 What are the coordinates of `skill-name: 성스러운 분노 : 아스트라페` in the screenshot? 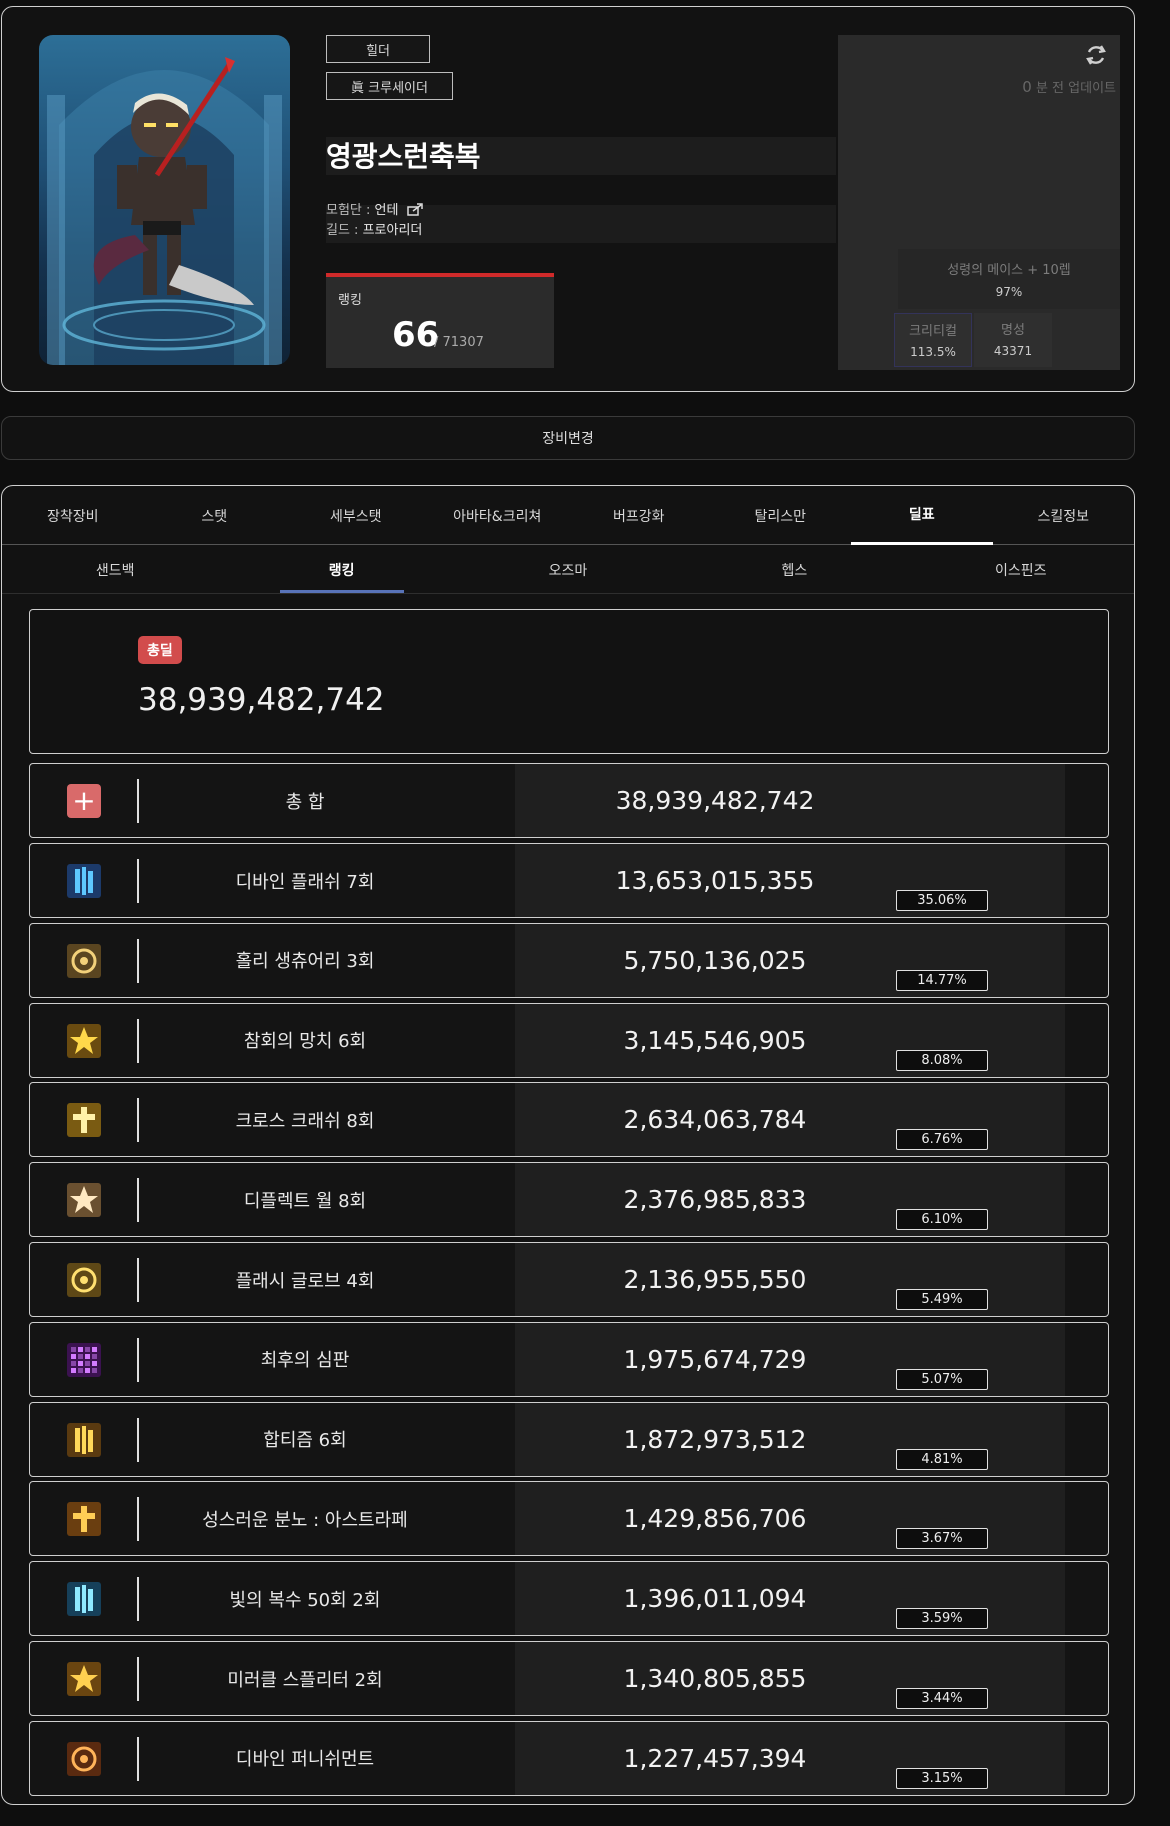 It's located at (305, 1520).